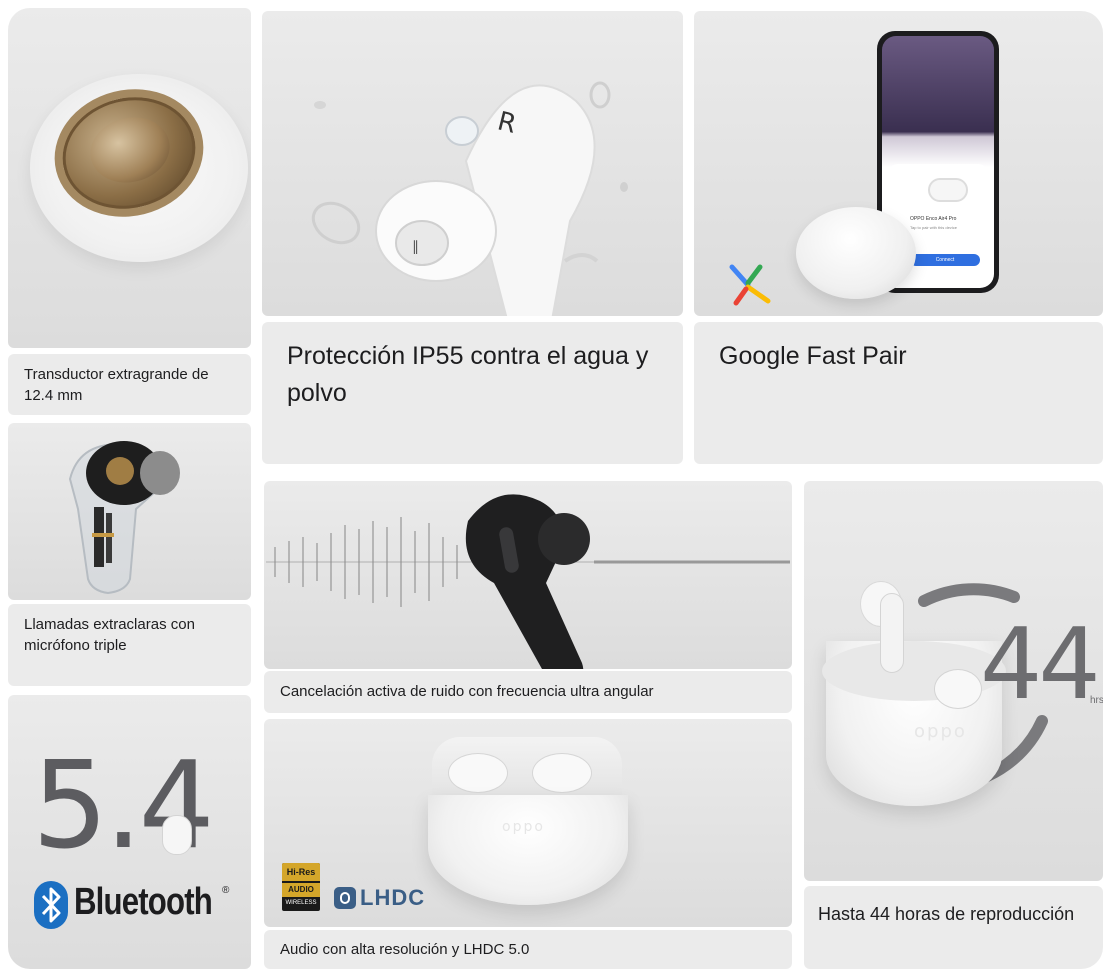 The width and height of the screenshot is (1109, 970). What do you see at coordinates (301, 903) in the screenshot?
I see `hi-res-badge-bot: WIRELESS` at bounding box center [301, 903].